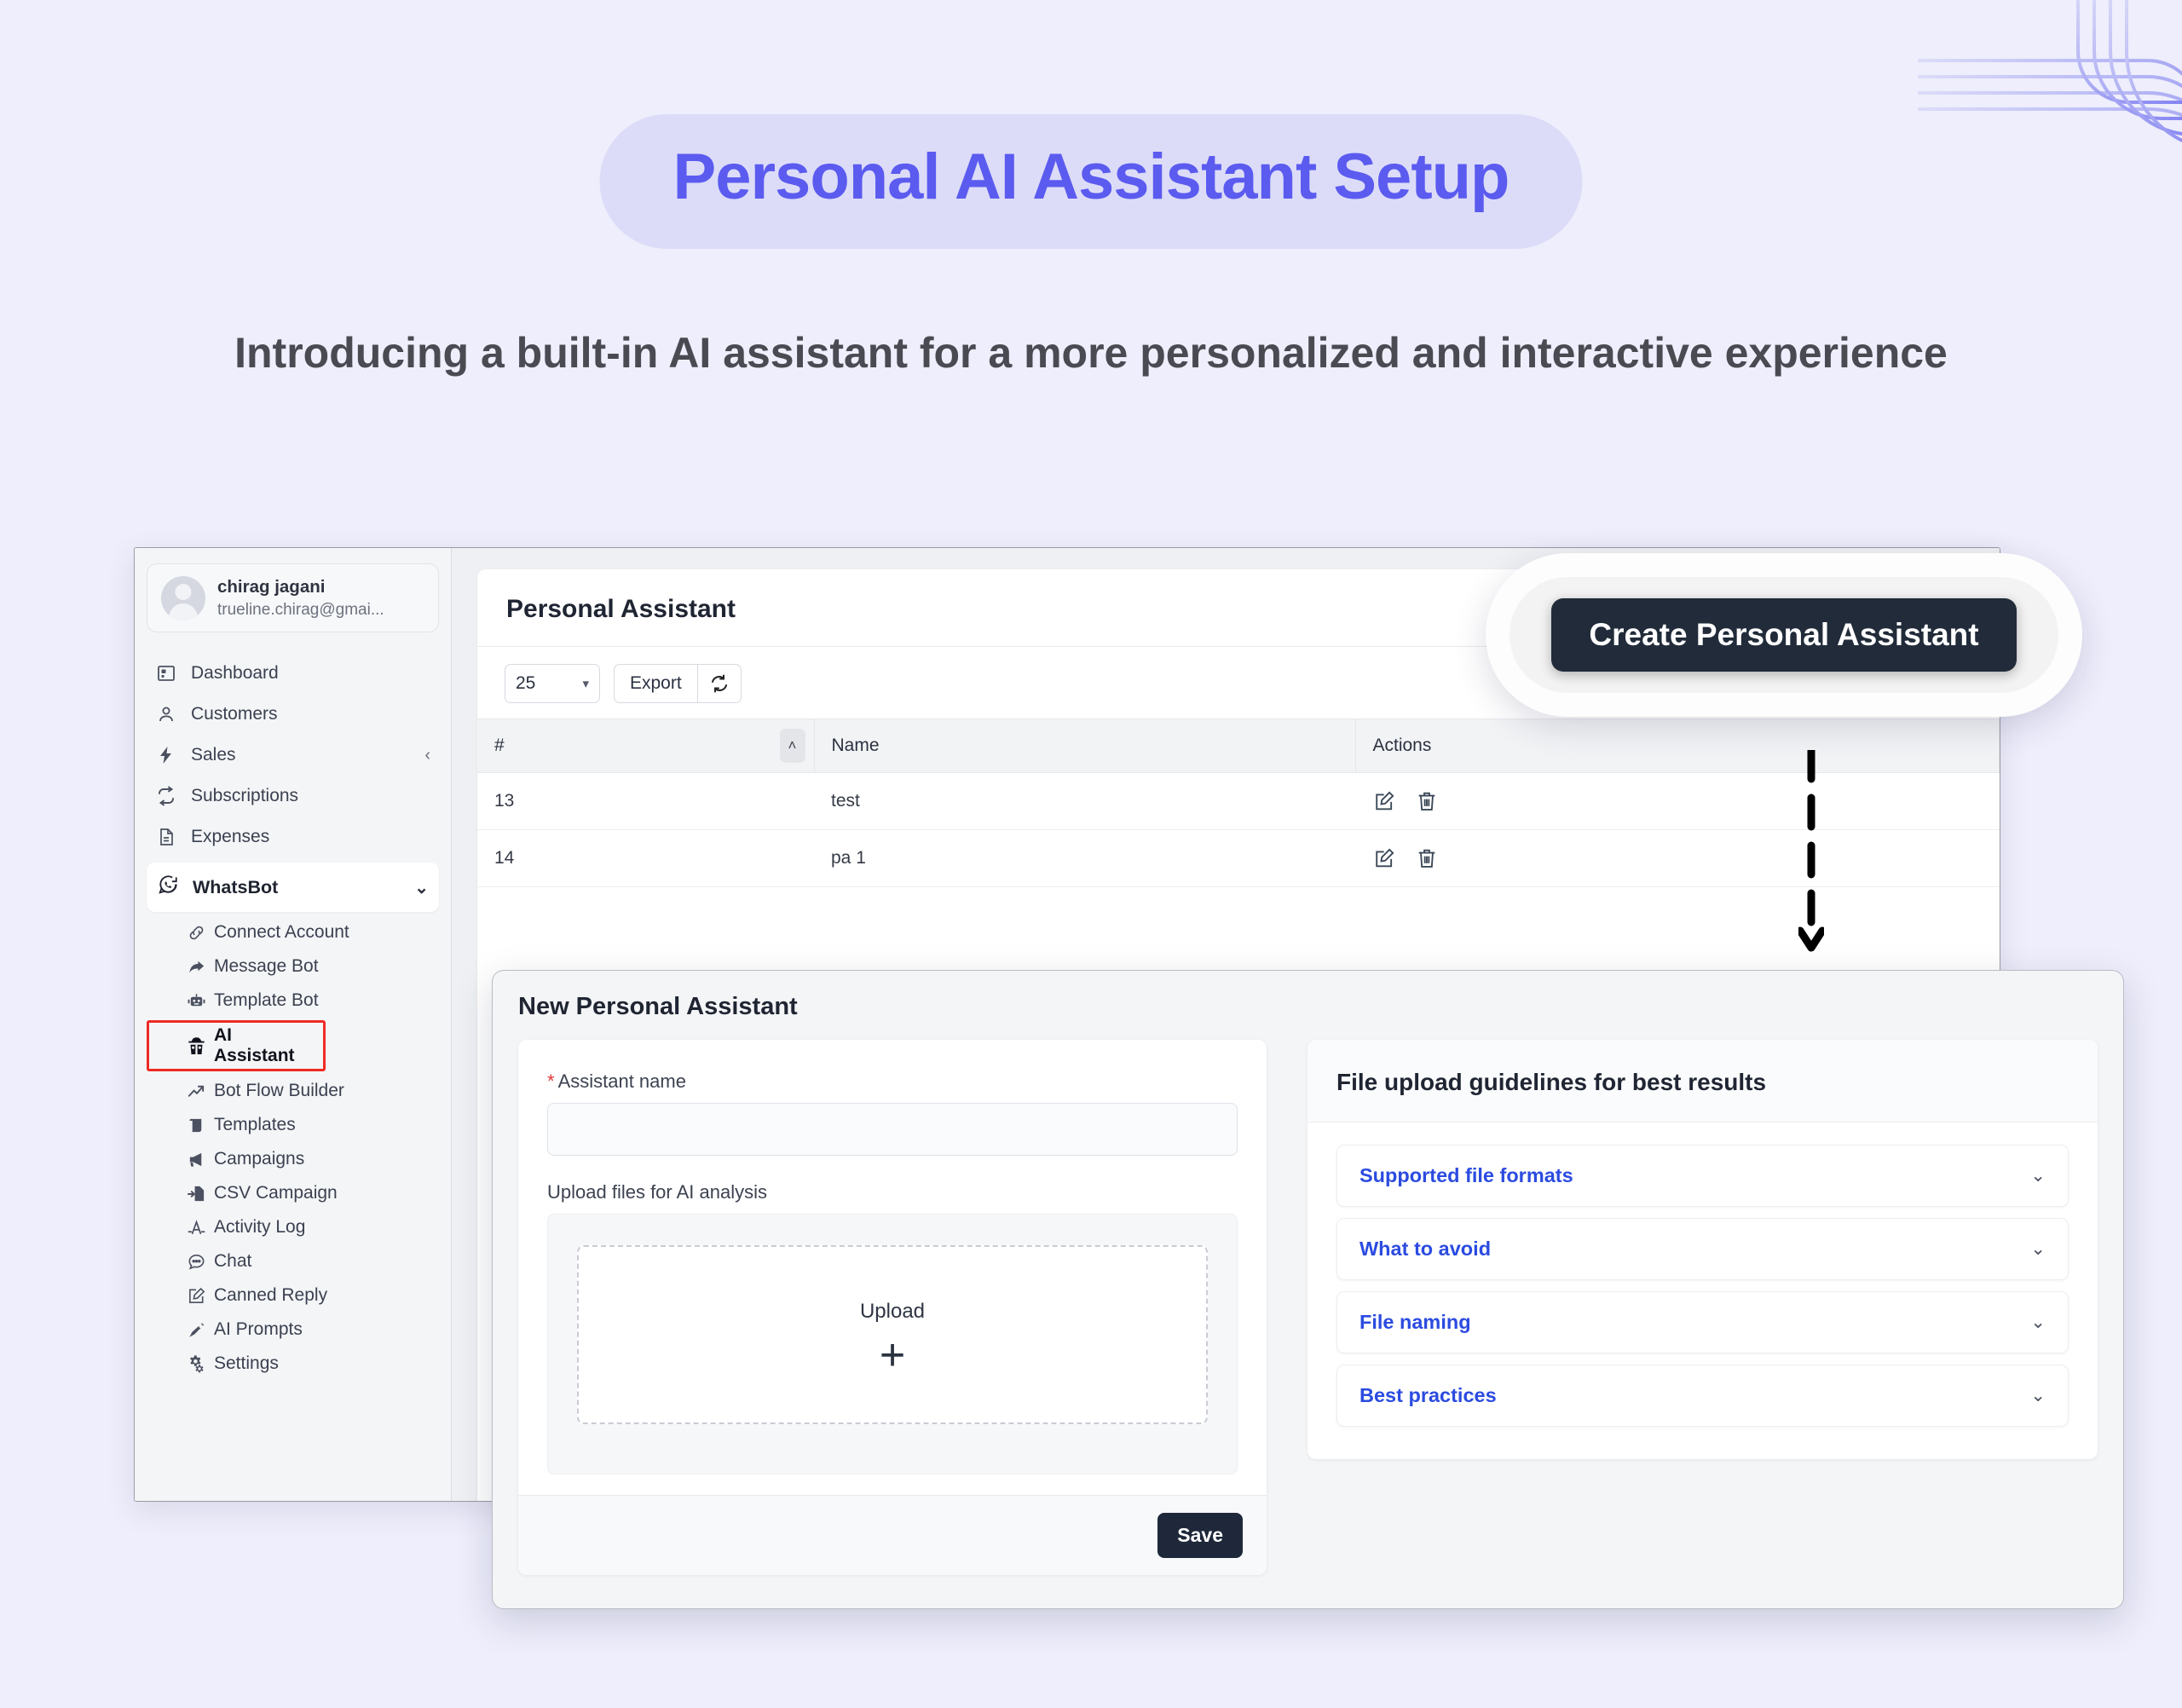 This screenshot has width=2182, height=1708. Describe the element at coordinates (183, 597) in the screenshot. I see `avatar` at that location.